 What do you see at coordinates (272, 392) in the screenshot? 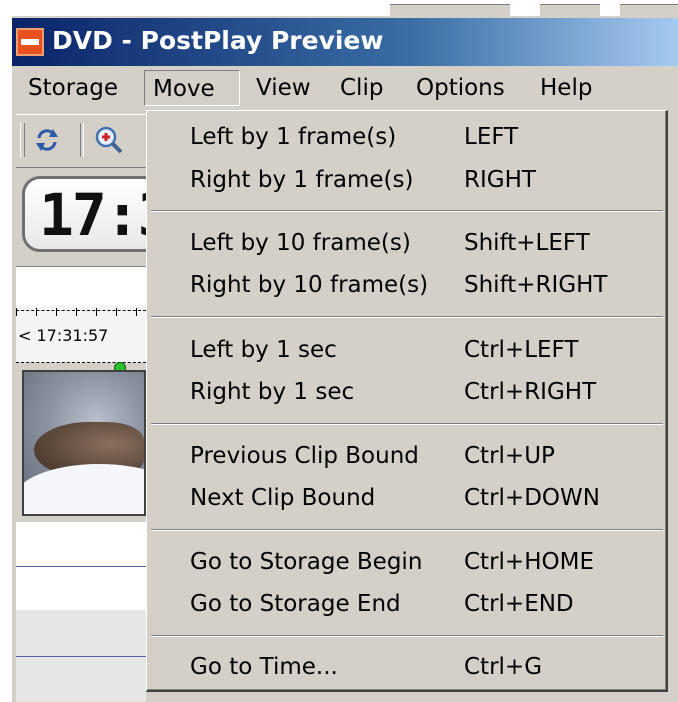
I see `menu-item-label: Right by 1 sec` at bounding box center [272, 392].